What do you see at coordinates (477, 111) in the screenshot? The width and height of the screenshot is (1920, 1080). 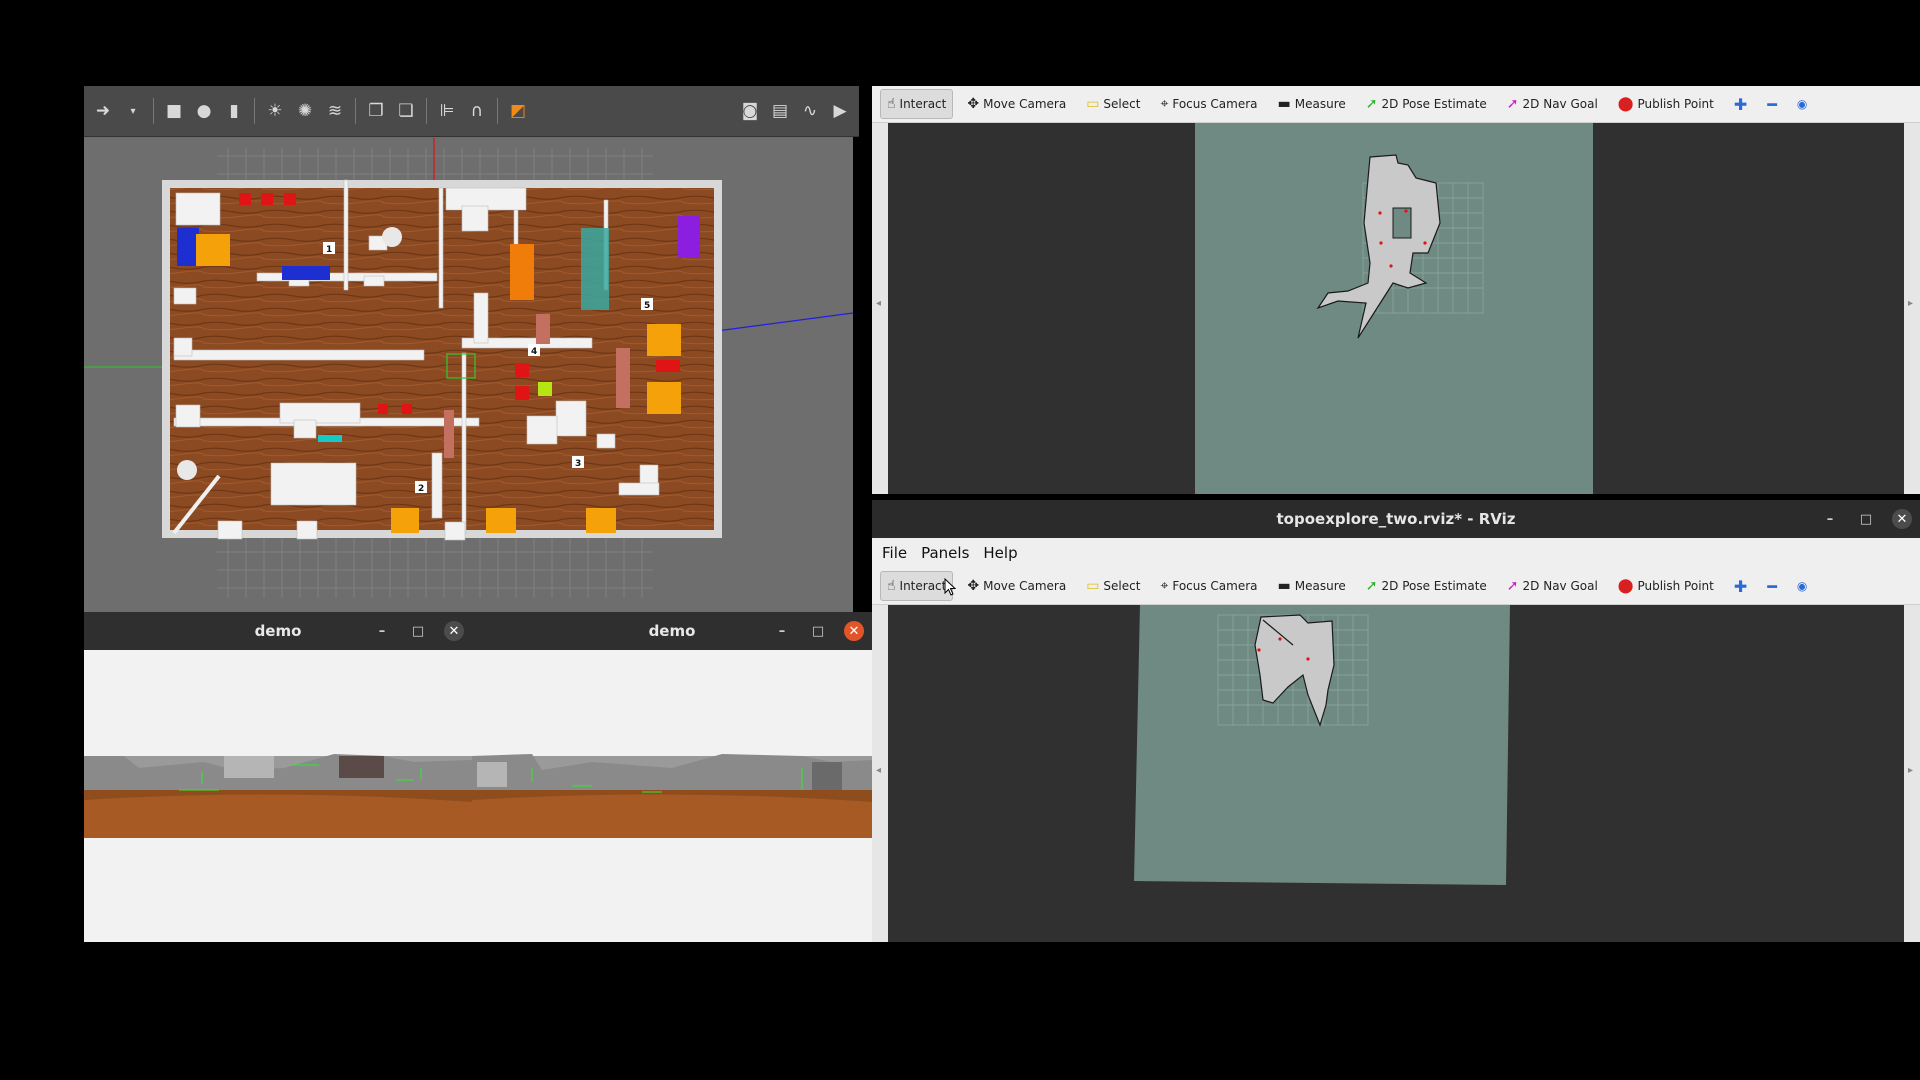 I see `magnet-icon: ∩` at bounding box center [477, 111].